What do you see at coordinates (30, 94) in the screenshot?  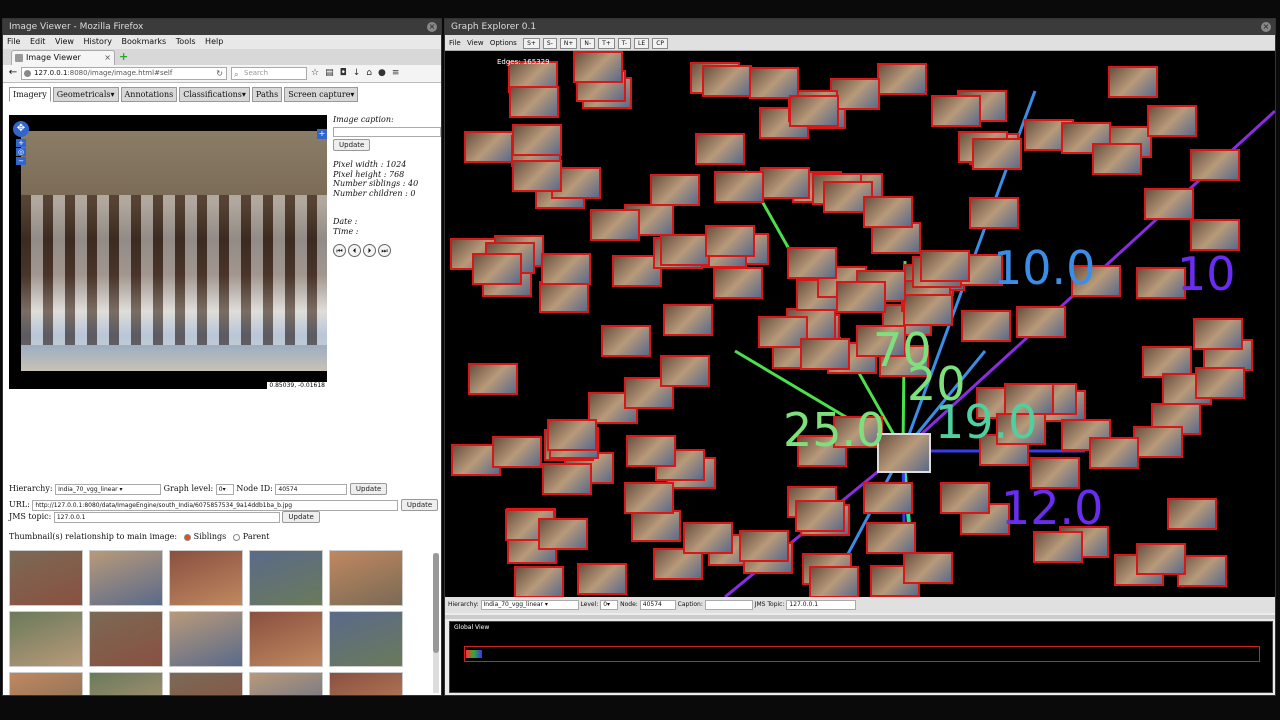 I see `tab-imagery: Imagery` at bounding box center [30, 94].